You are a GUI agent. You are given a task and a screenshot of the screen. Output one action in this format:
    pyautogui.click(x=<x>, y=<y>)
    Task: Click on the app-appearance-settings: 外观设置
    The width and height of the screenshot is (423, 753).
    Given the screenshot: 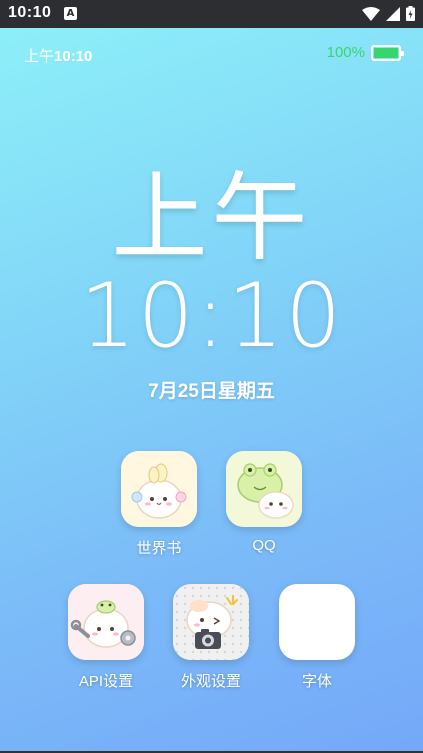 What is the action you would take?
    pyautogui.click(x=211, y=637)
    